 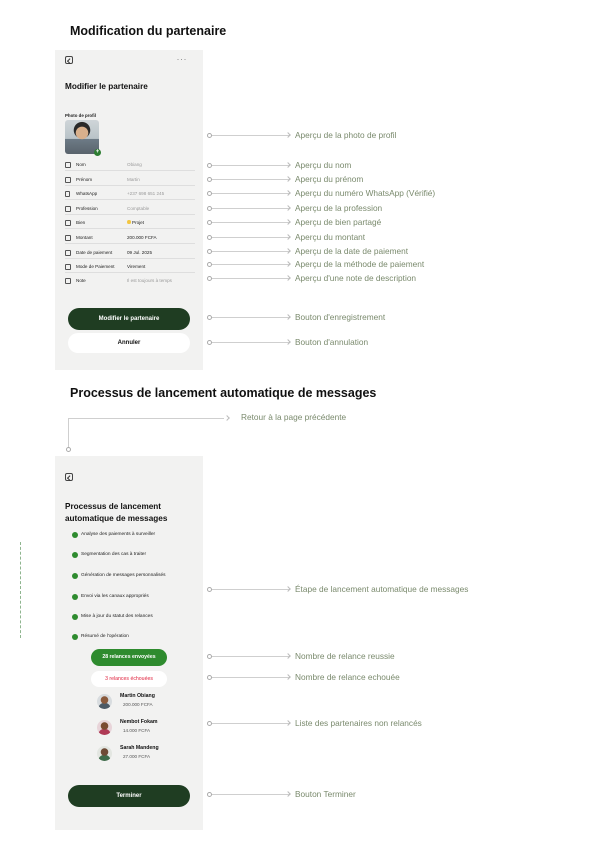 What do you see at coordinates (129, 343) in the screenshot?
I see `cancel-button: Annuler` at bounding box center [129, 343].